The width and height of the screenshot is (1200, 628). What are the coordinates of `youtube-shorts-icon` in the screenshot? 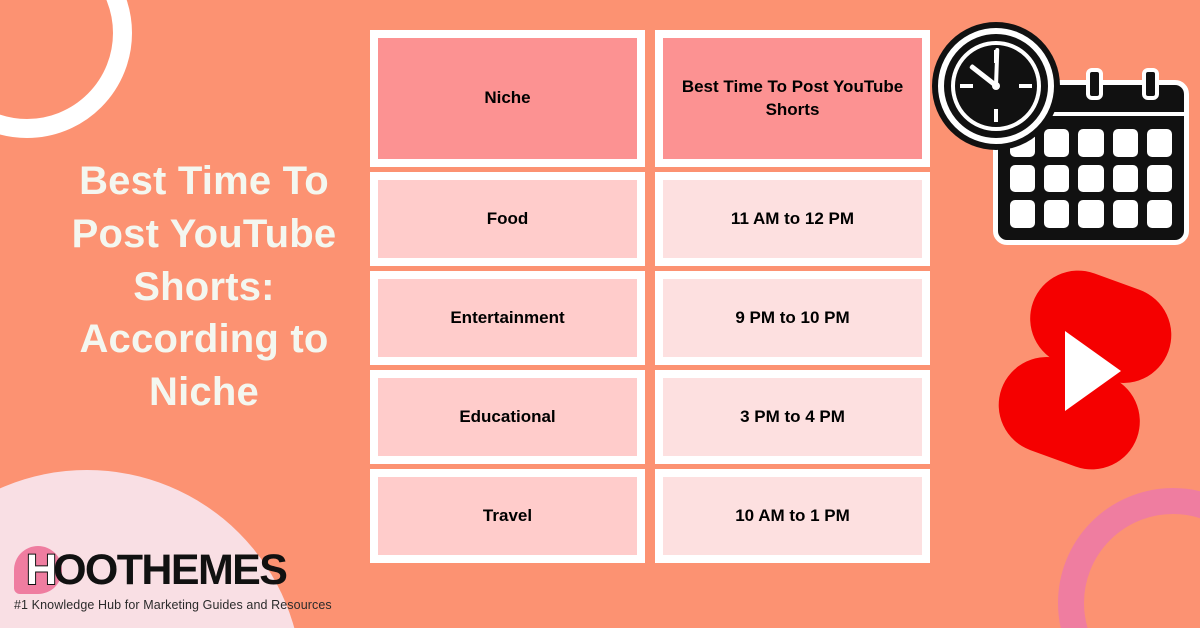 It's located at (1085, 370).